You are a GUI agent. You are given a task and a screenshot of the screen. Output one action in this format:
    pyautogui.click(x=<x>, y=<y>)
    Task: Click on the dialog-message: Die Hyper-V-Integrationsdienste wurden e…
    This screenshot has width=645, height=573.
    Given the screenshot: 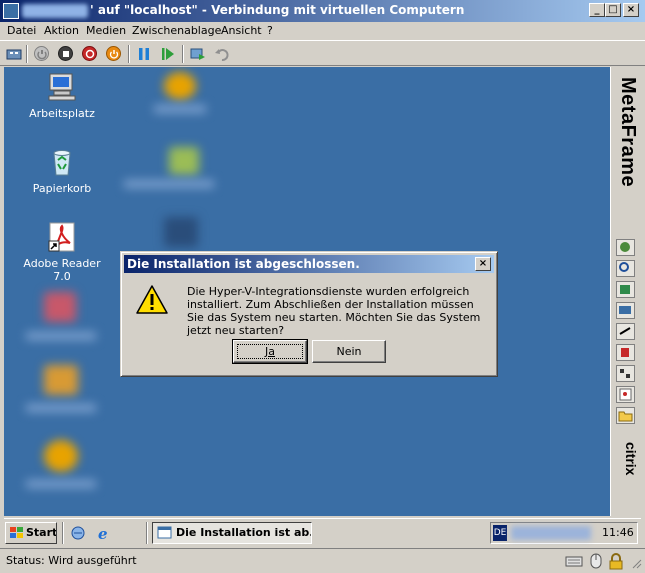 What is the action you would take?
    pyautogui.click(x=334, y=311)
    